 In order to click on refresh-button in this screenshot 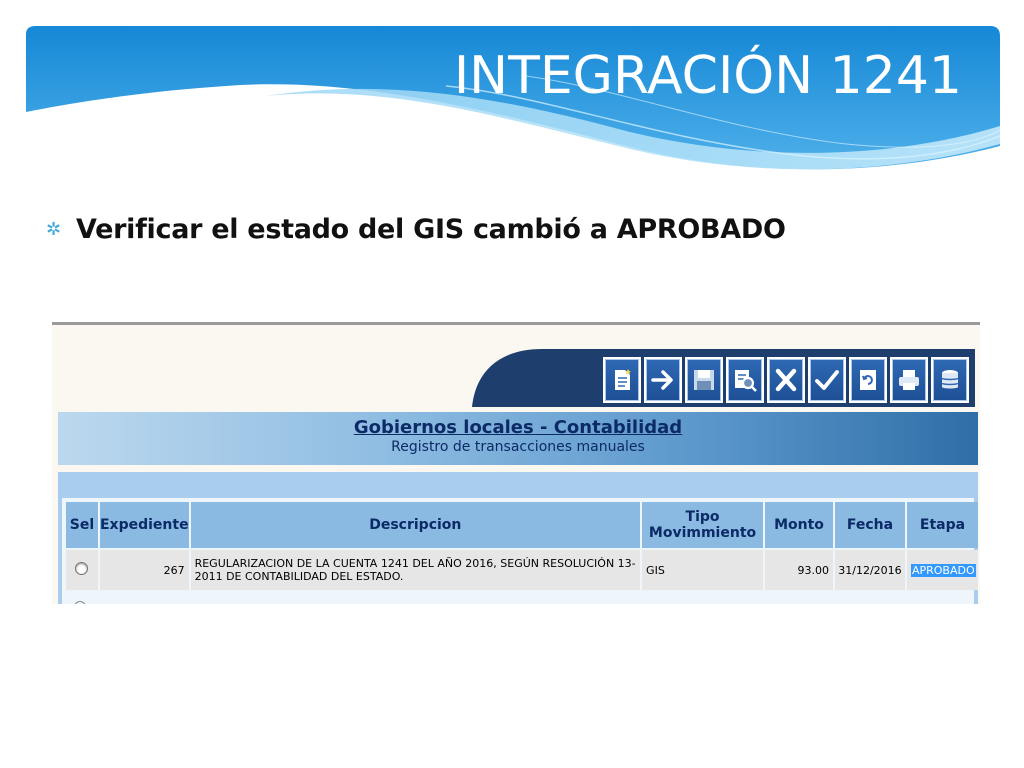, I will do `click(868, 380)`.